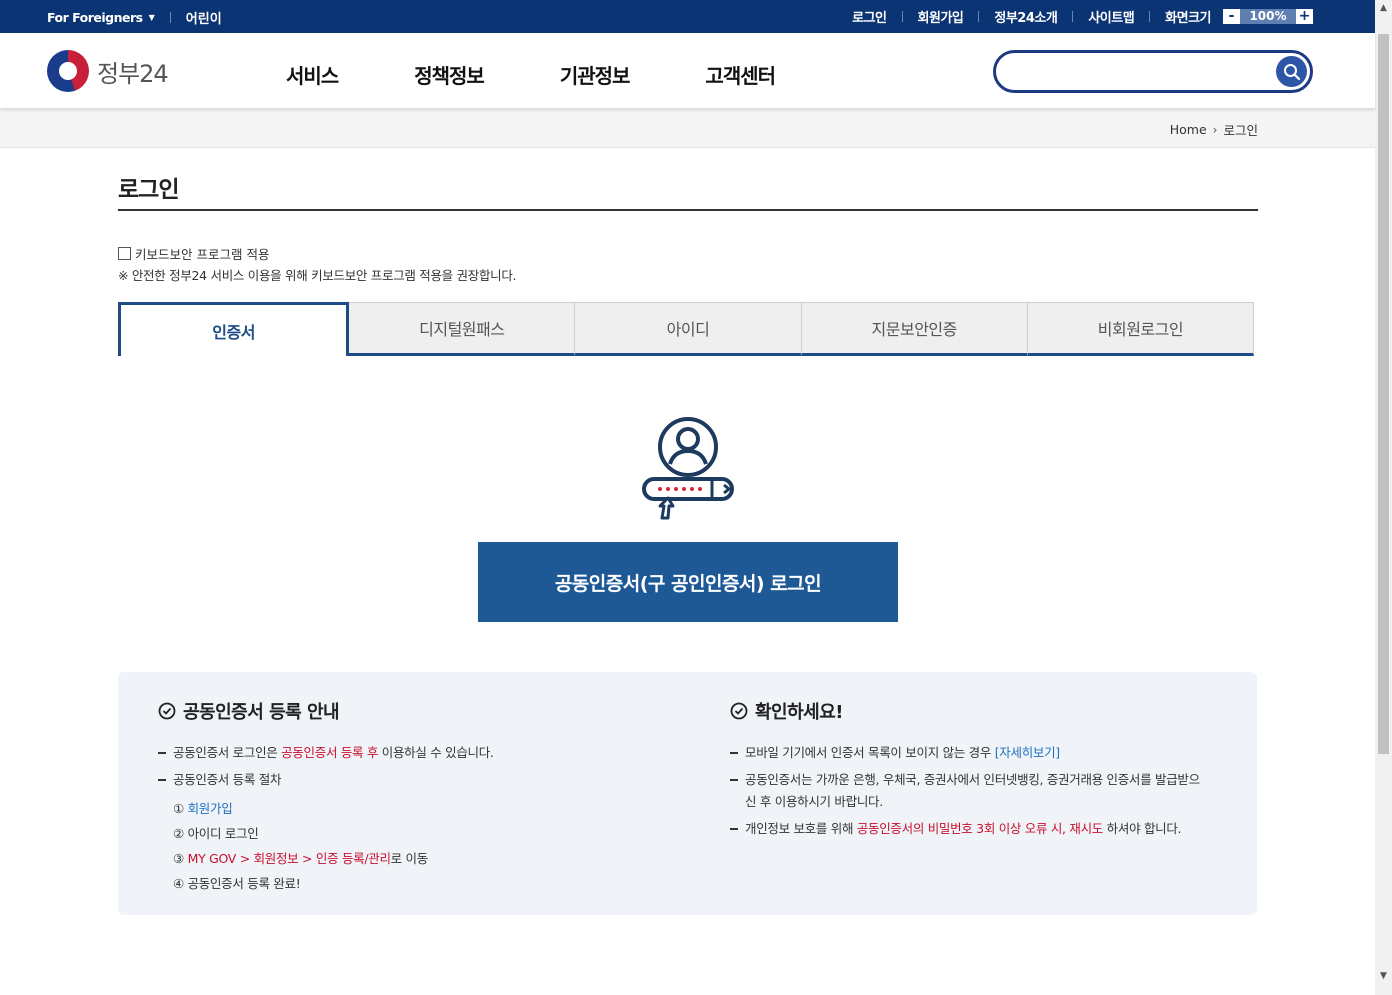 This screenshot has width=1392, height=995. I want to click on signup-step-link: 회원가입, so click(210, 808).